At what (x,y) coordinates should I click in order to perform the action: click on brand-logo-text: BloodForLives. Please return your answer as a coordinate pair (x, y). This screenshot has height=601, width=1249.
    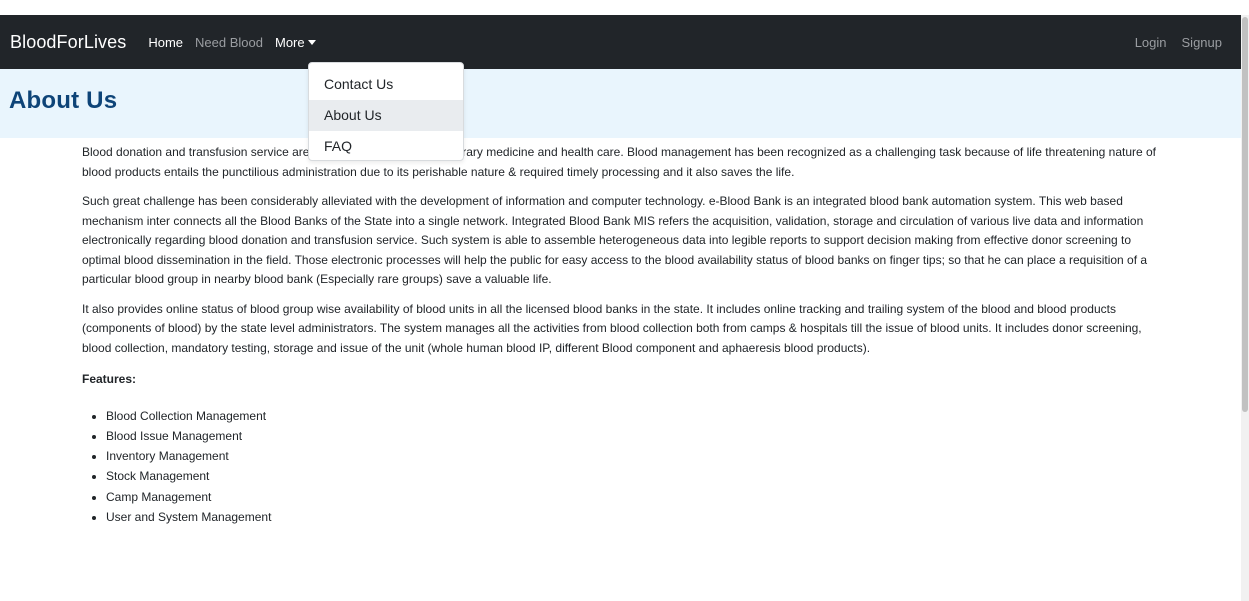
    Looking at the image, I should click on (68, 42).